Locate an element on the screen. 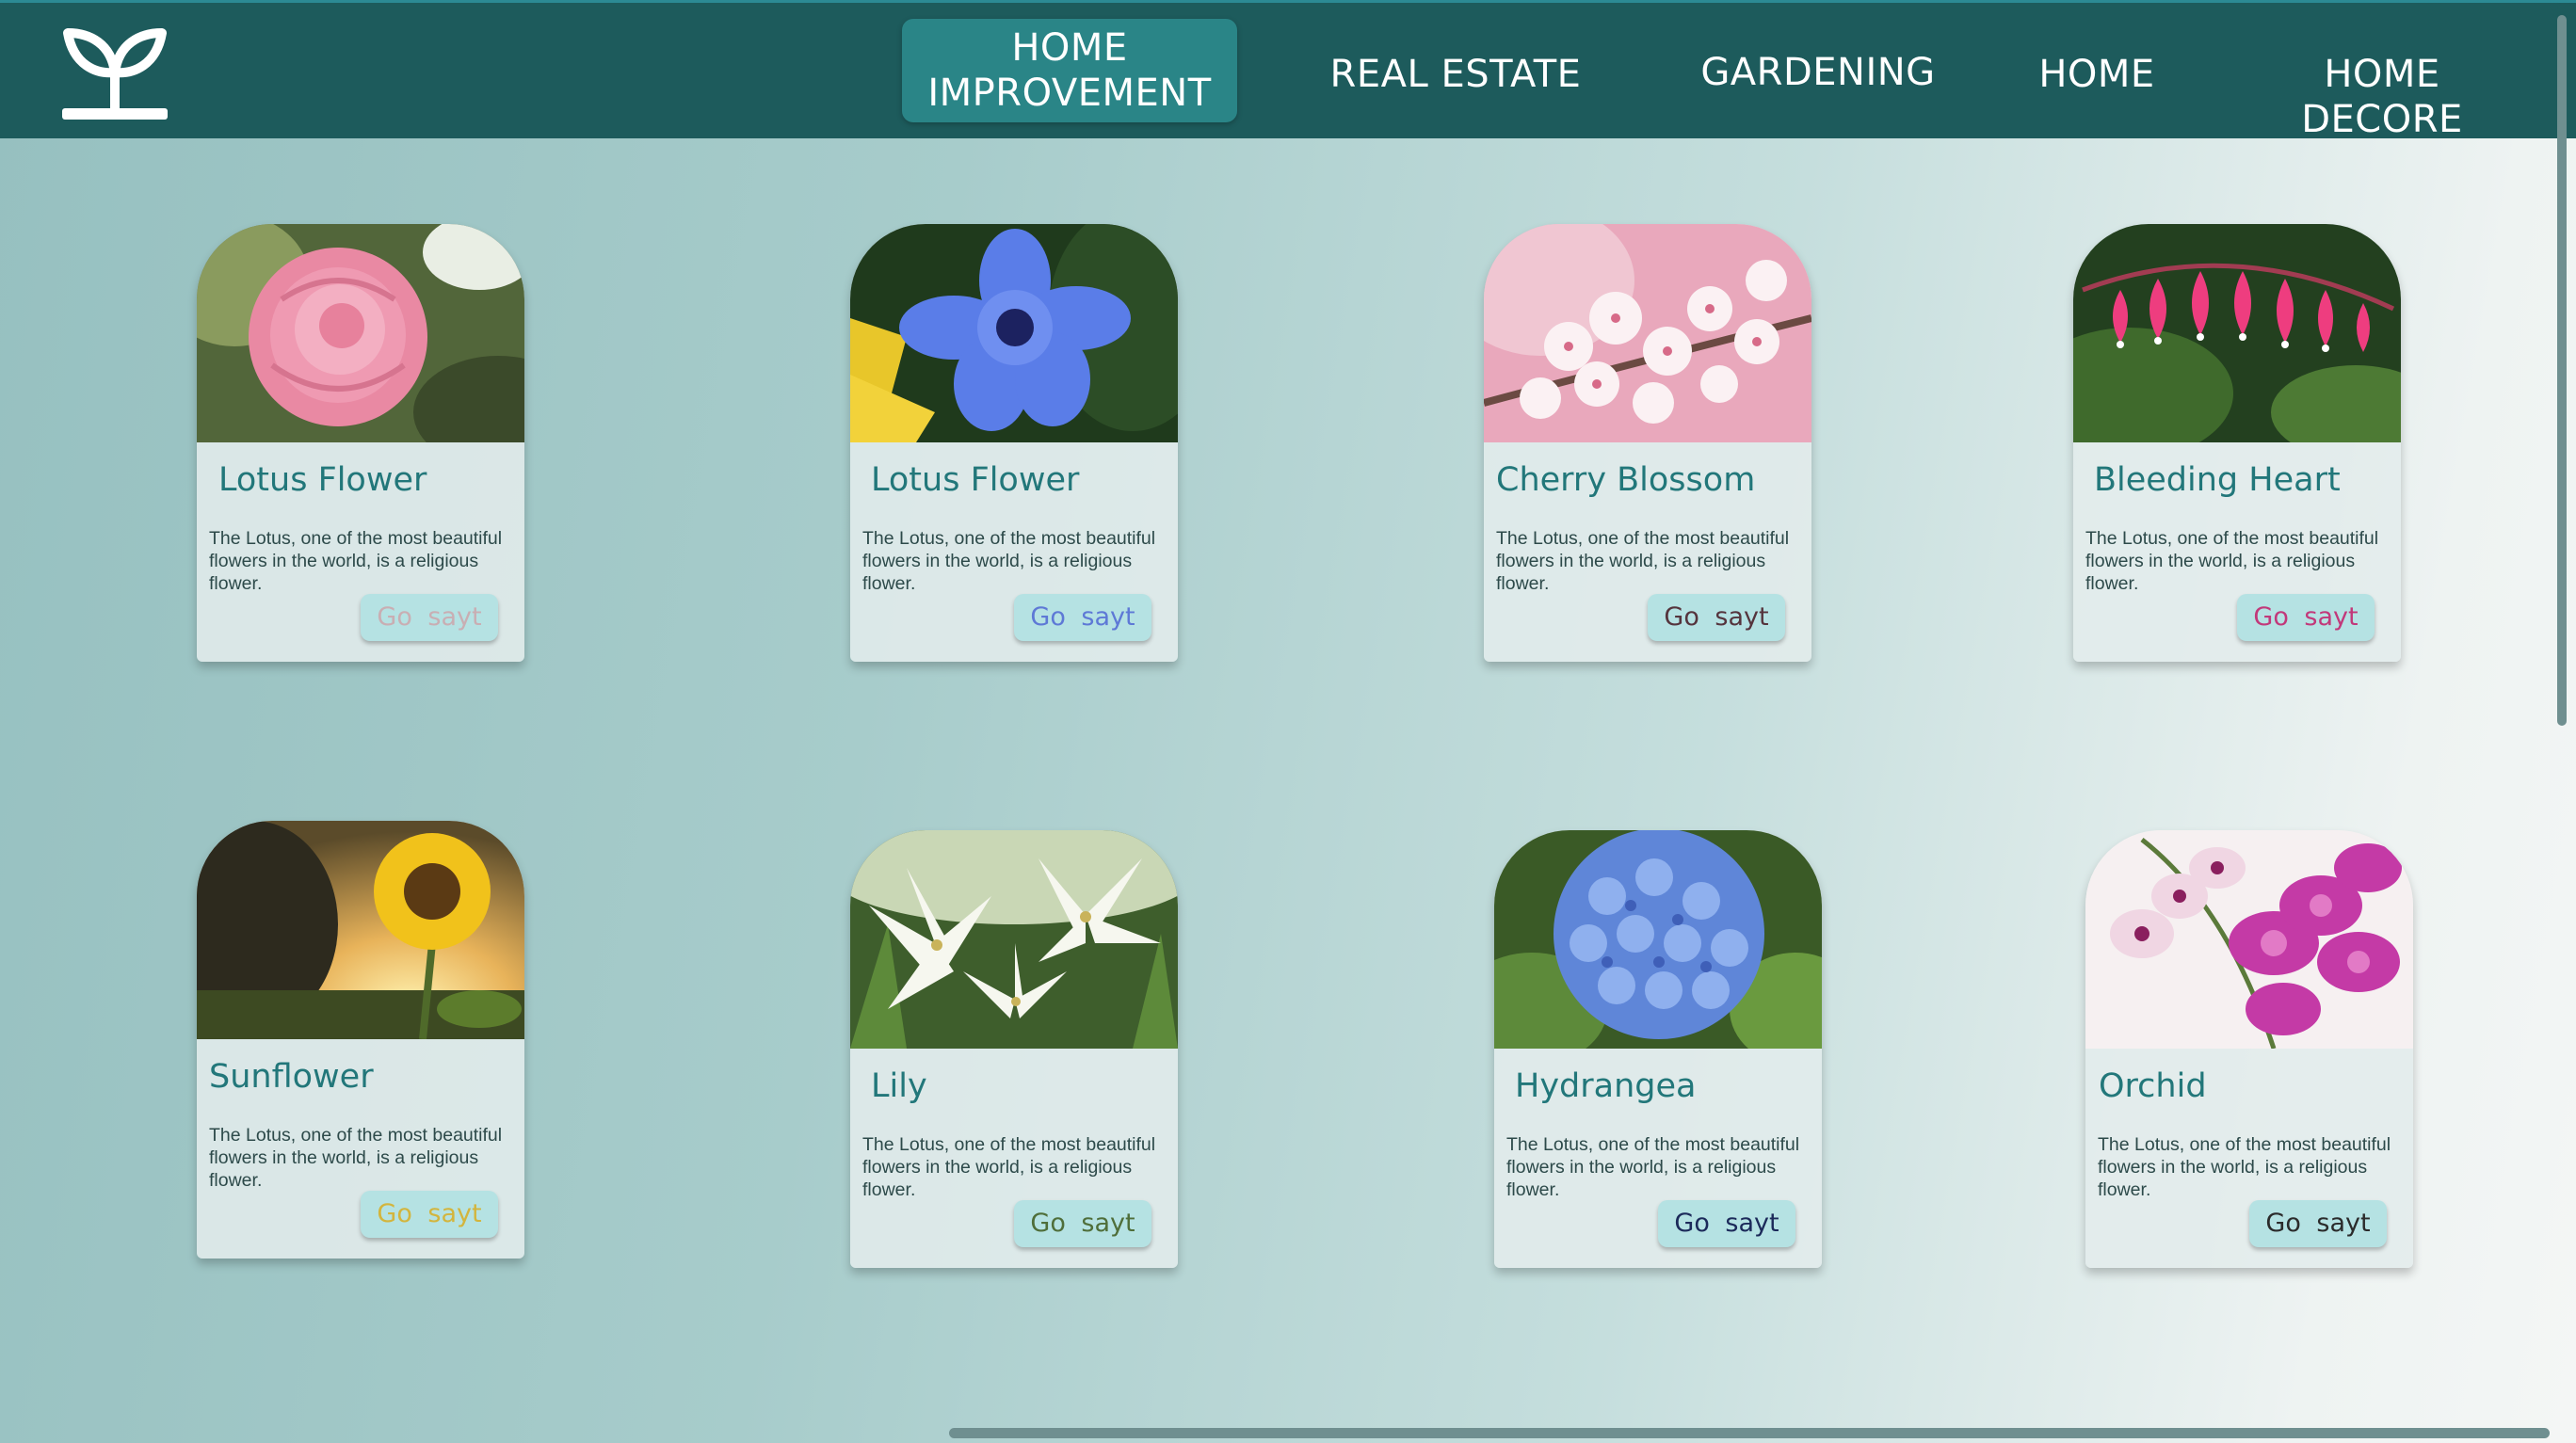 The height and width of the screenshot is (1443, 2576). nav-home-decore: HOME DECORE is located at coordinates (2382, 97).